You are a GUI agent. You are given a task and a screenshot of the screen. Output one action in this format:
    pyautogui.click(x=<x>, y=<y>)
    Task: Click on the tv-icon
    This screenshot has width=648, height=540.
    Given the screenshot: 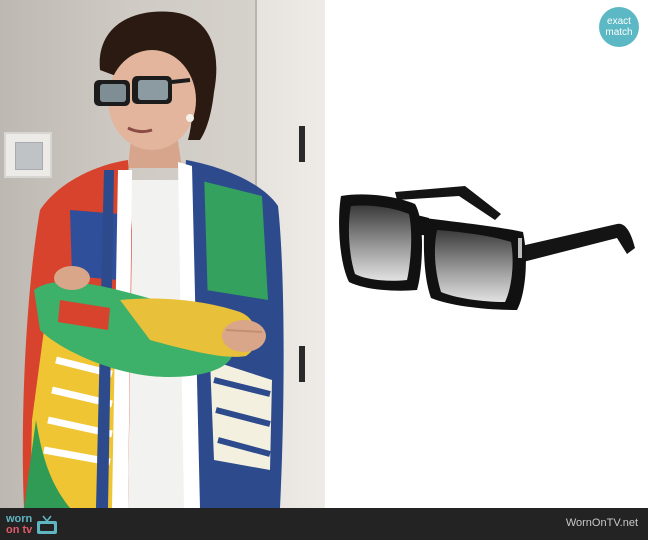 What is the action you would take?
    pyautogui.click(x=47, y=525)
    